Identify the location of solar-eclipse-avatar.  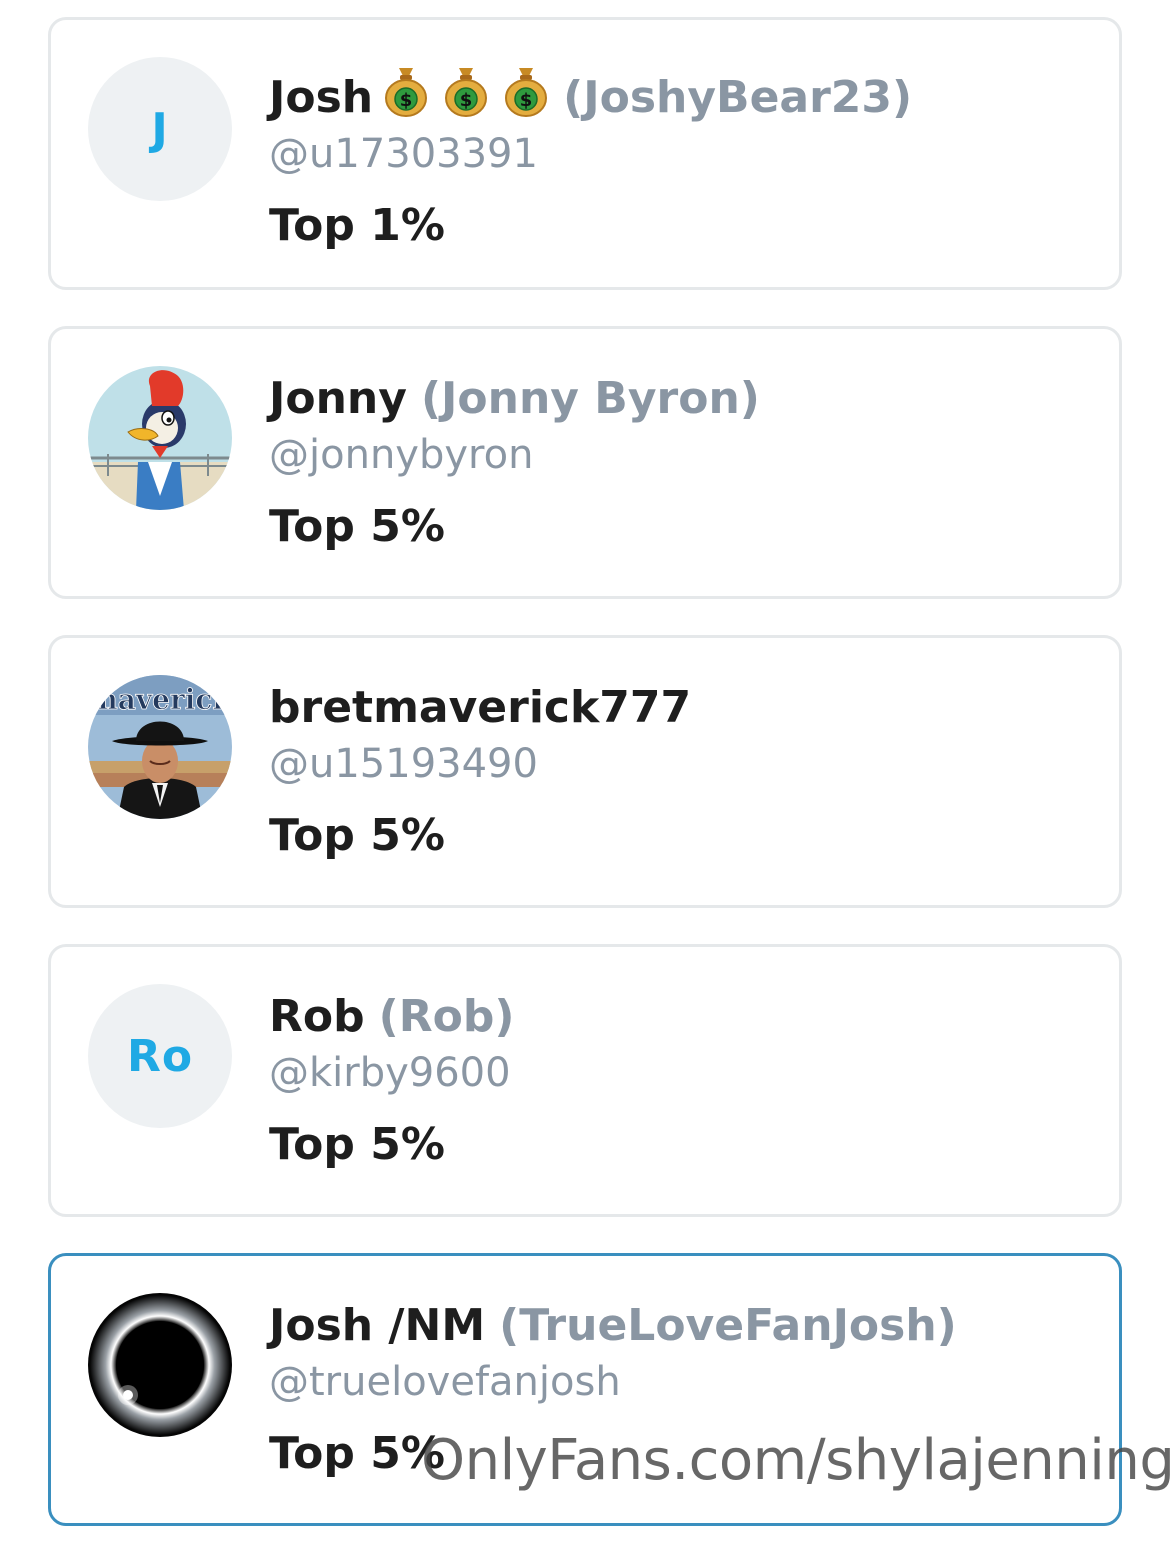
(160, 1365).